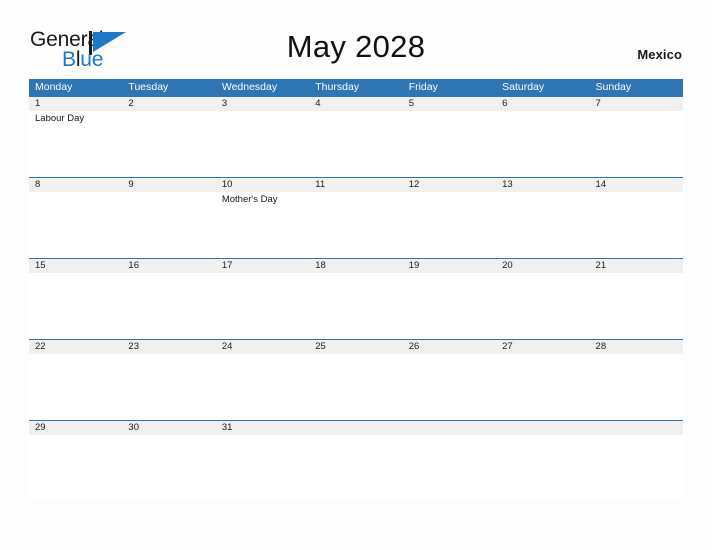 The image size is (712, 550). Describe the element at coordinates (449, 185) in the screenshot. I see `date-cell: 12` at that location.